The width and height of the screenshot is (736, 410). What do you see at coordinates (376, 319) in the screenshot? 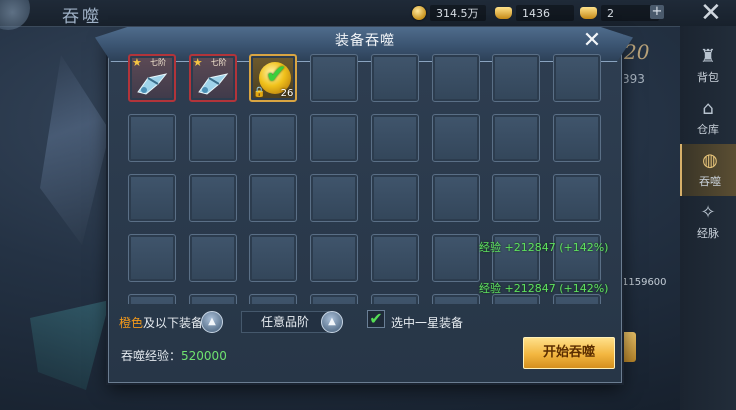
I see `one-star-checkbox: ✔` at bounding box center [376, 319].